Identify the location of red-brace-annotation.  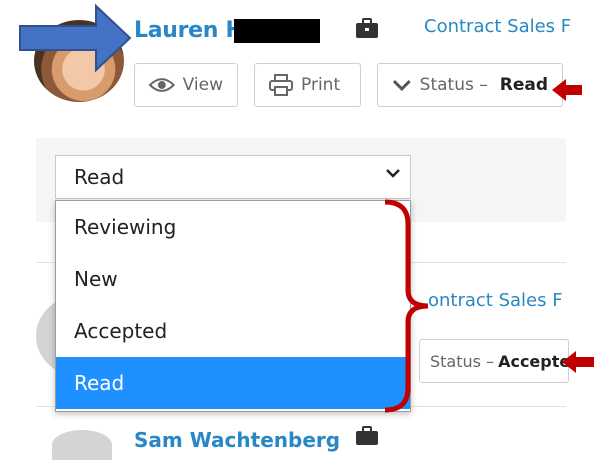
(406, 306).